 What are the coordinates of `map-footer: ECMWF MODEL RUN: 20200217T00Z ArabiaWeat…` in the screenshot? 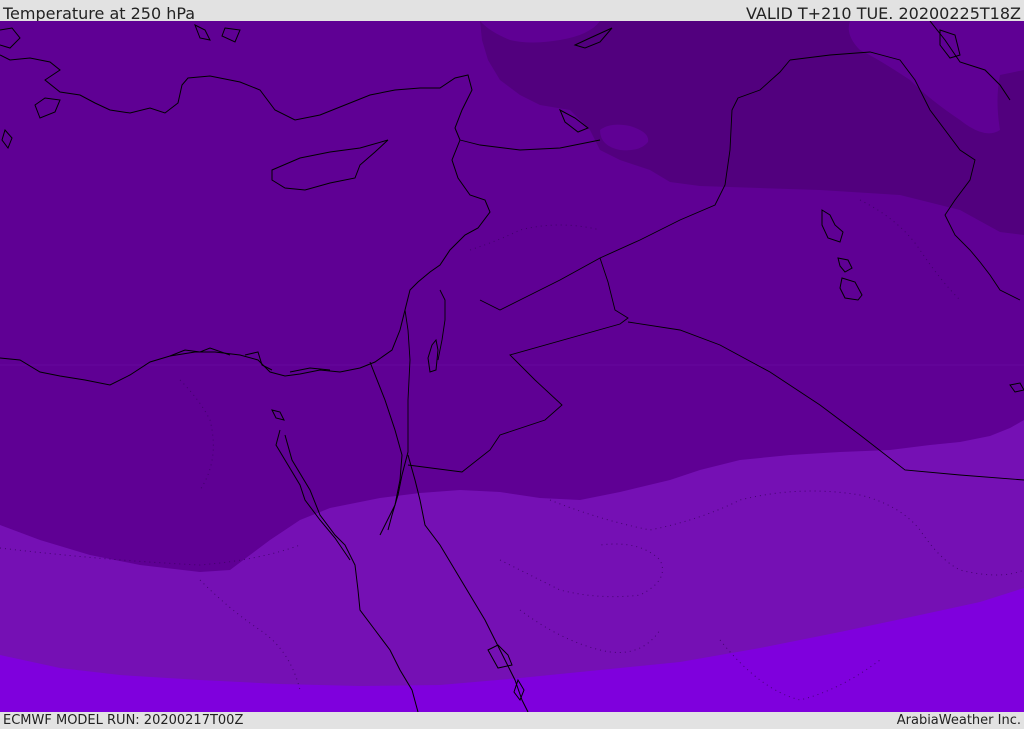 It's located at (512, 720).